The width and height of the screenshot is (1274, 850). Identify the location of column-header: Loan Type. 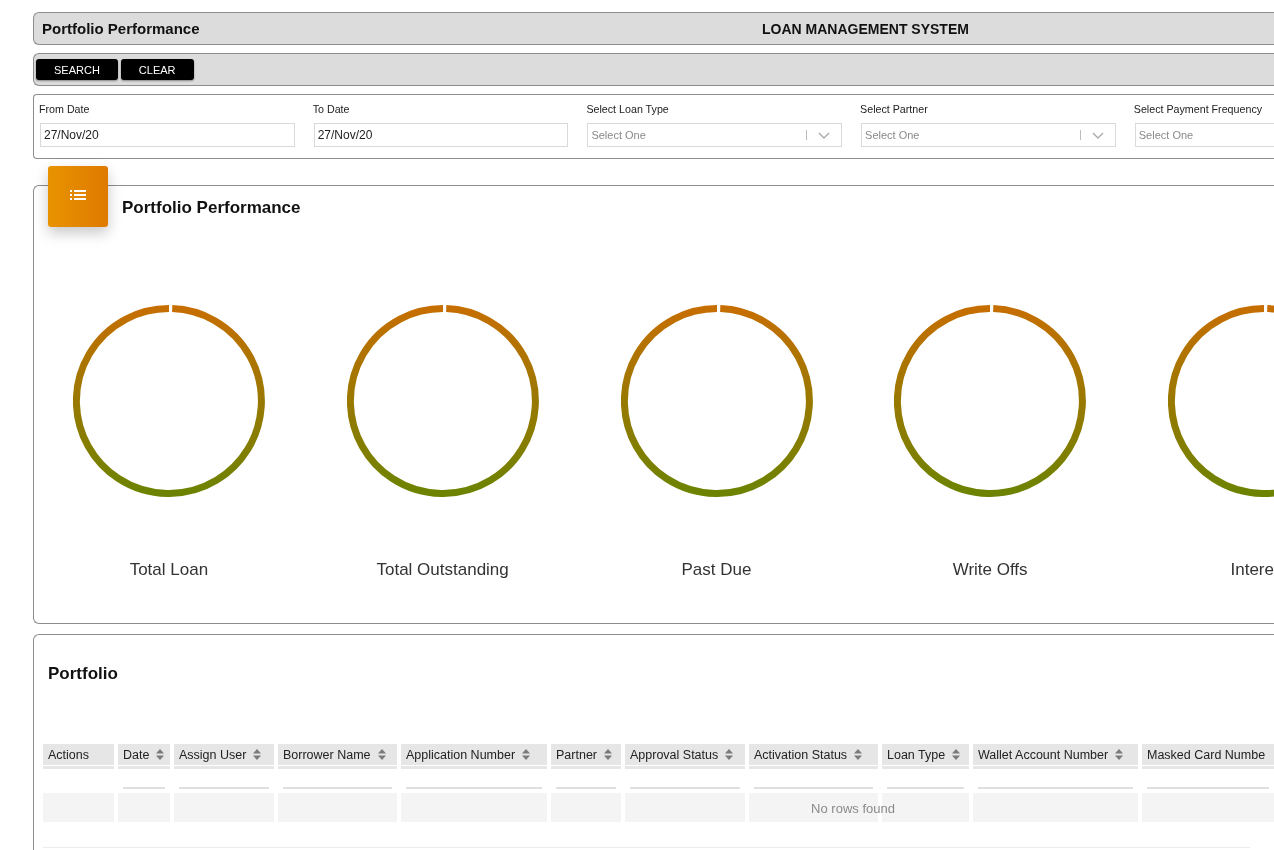
(925, 754).